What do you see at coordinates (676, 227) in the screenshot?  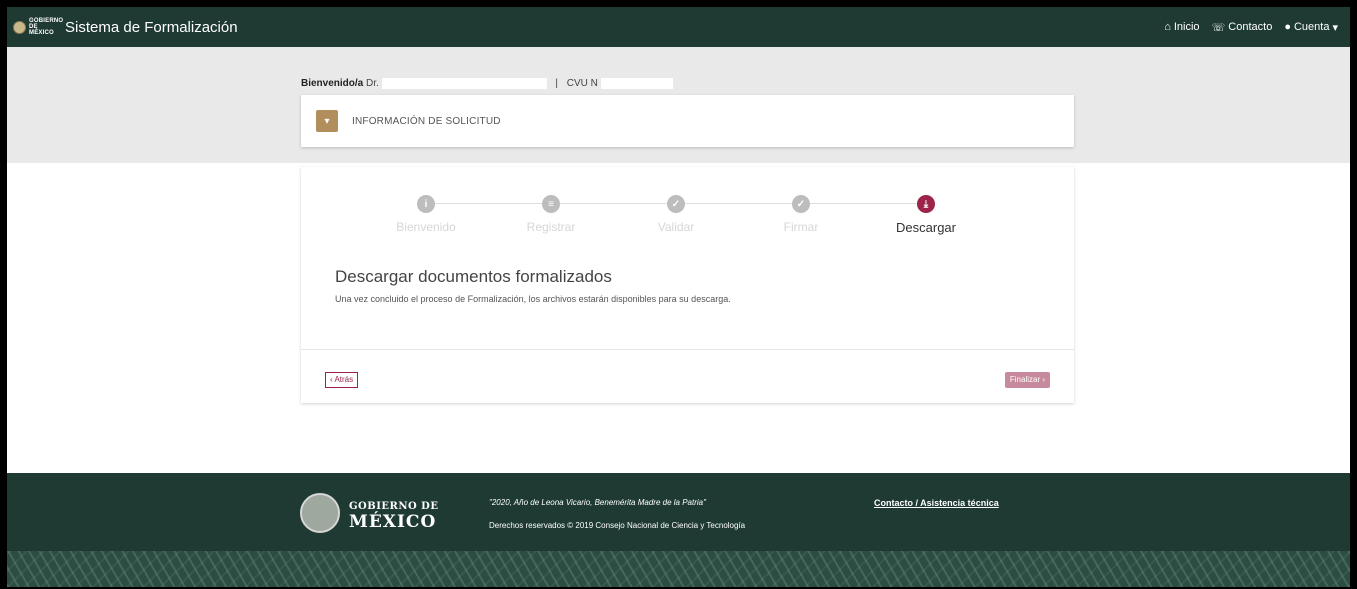 I see `step-label: Validar` at bounding box center [676, 227].